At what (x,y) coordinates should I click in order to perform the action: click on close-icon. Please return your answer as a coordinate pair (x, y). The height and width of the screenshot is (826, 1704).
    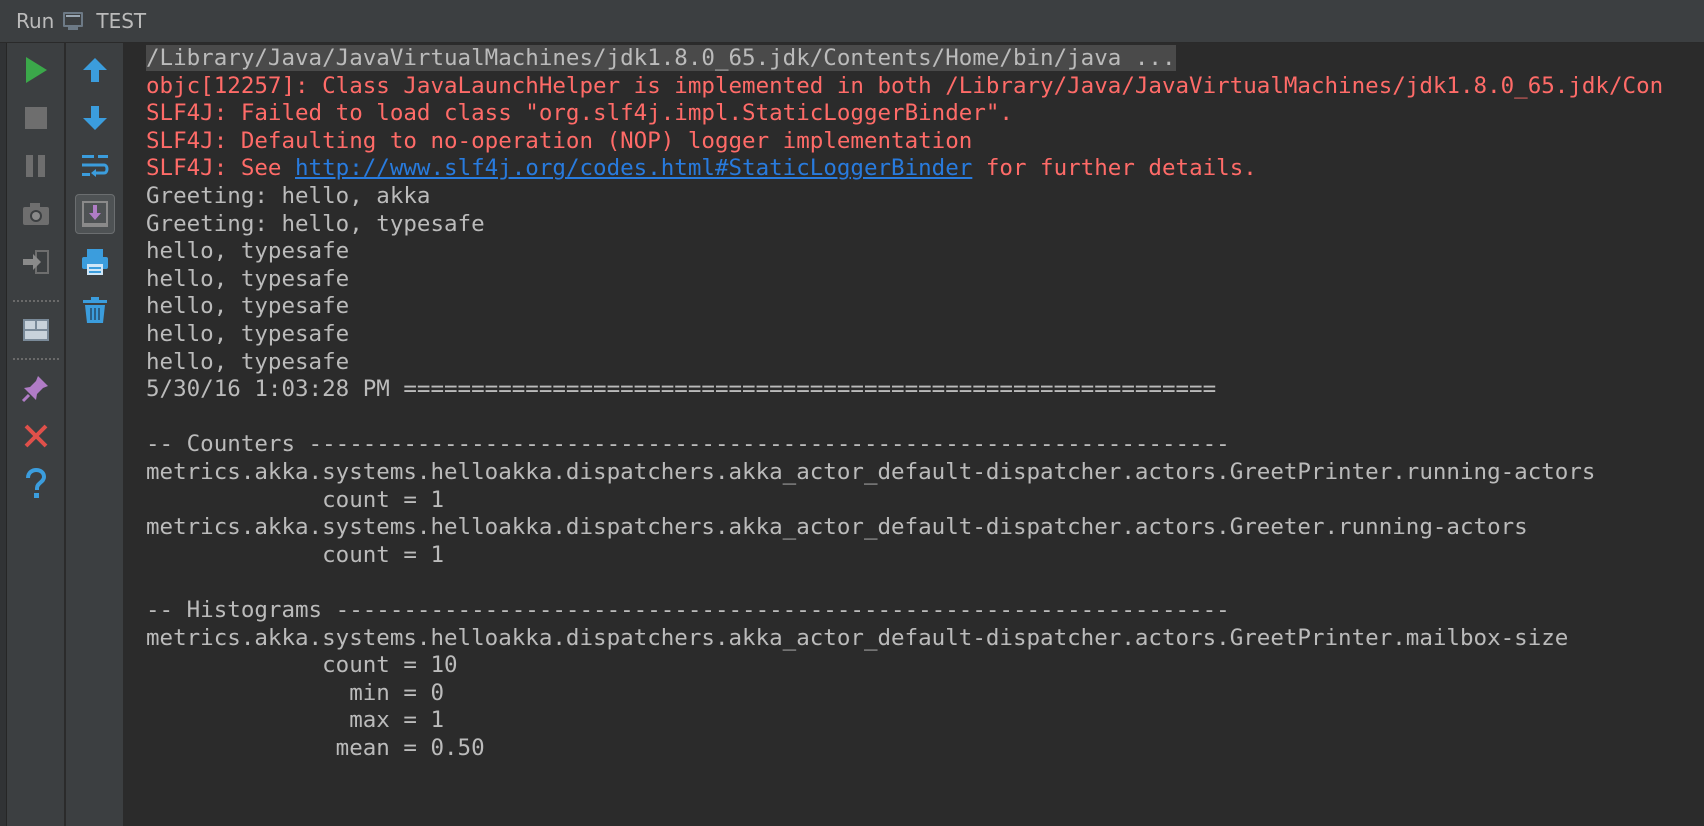
    Looking at the image, I should click on (36, 436).